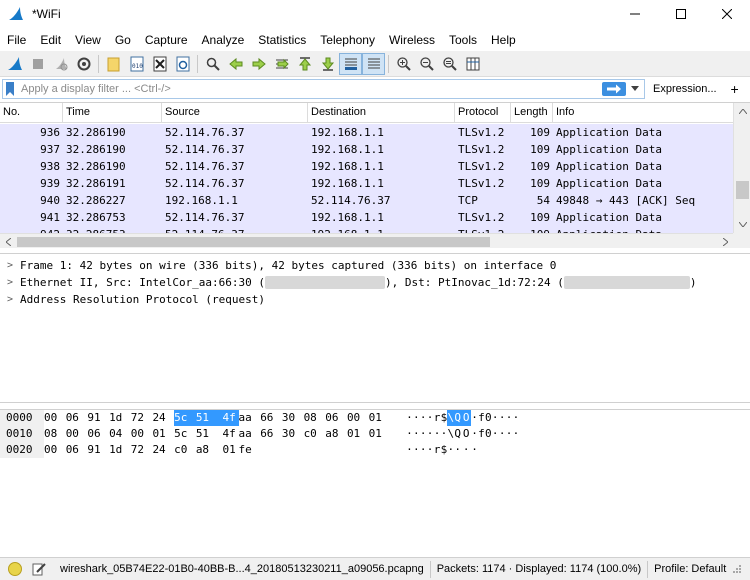 The image size is (750, 580). What do you see at coordinates (481, 418) in the screenshot?
I see `ascii-char: f` at bounding box center [481, 418].